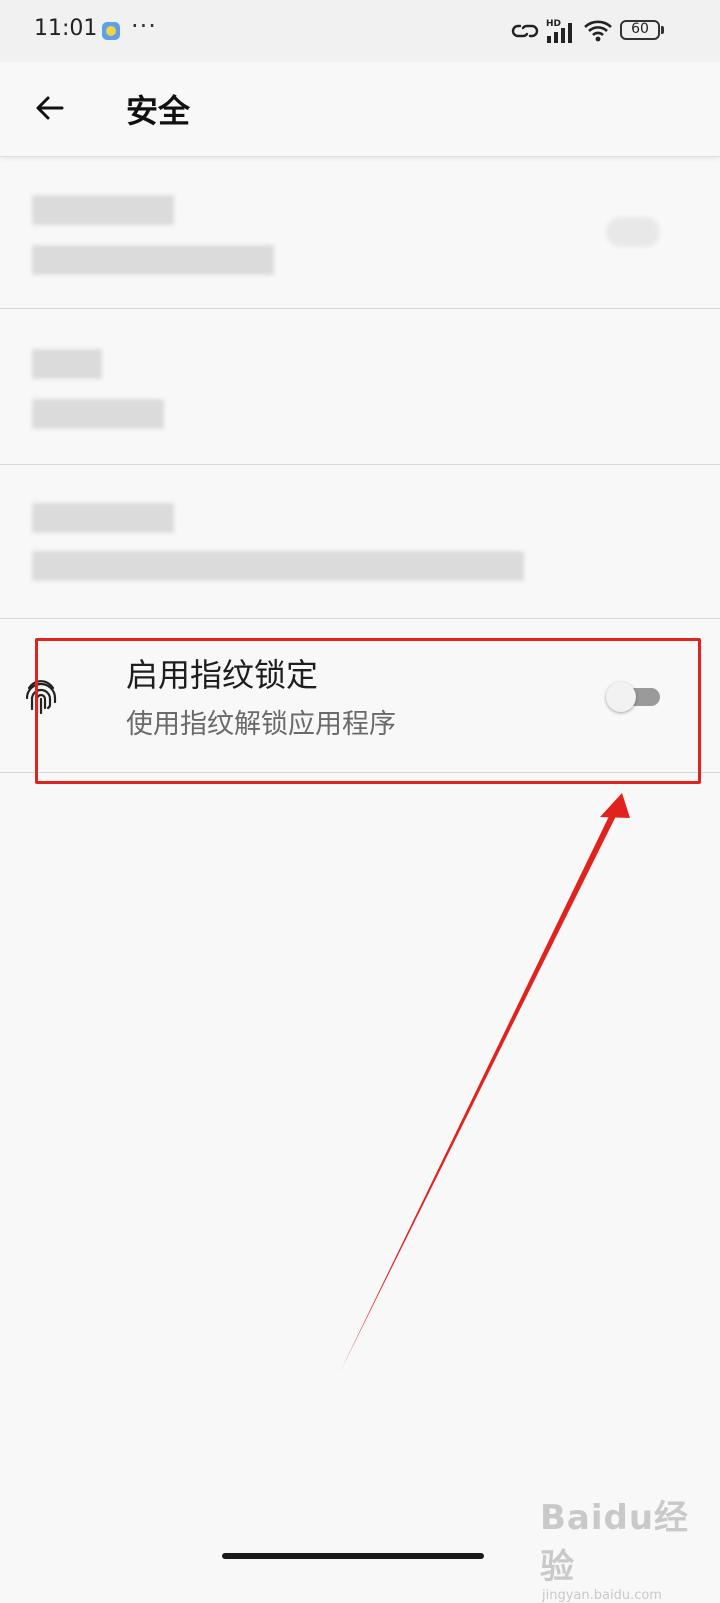 This screenshot has height=1603, width=720. Describe the element at coordinates (353, 1556) in the screenshot. I see `gesture-nav-bar` at that location.